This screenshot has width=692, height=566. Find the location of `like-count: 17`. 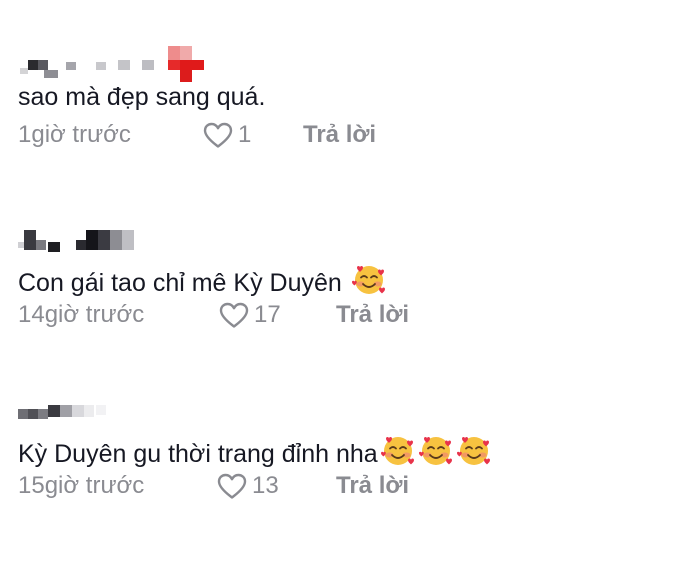

like-count: 17 is located at coordinates (267, 314).